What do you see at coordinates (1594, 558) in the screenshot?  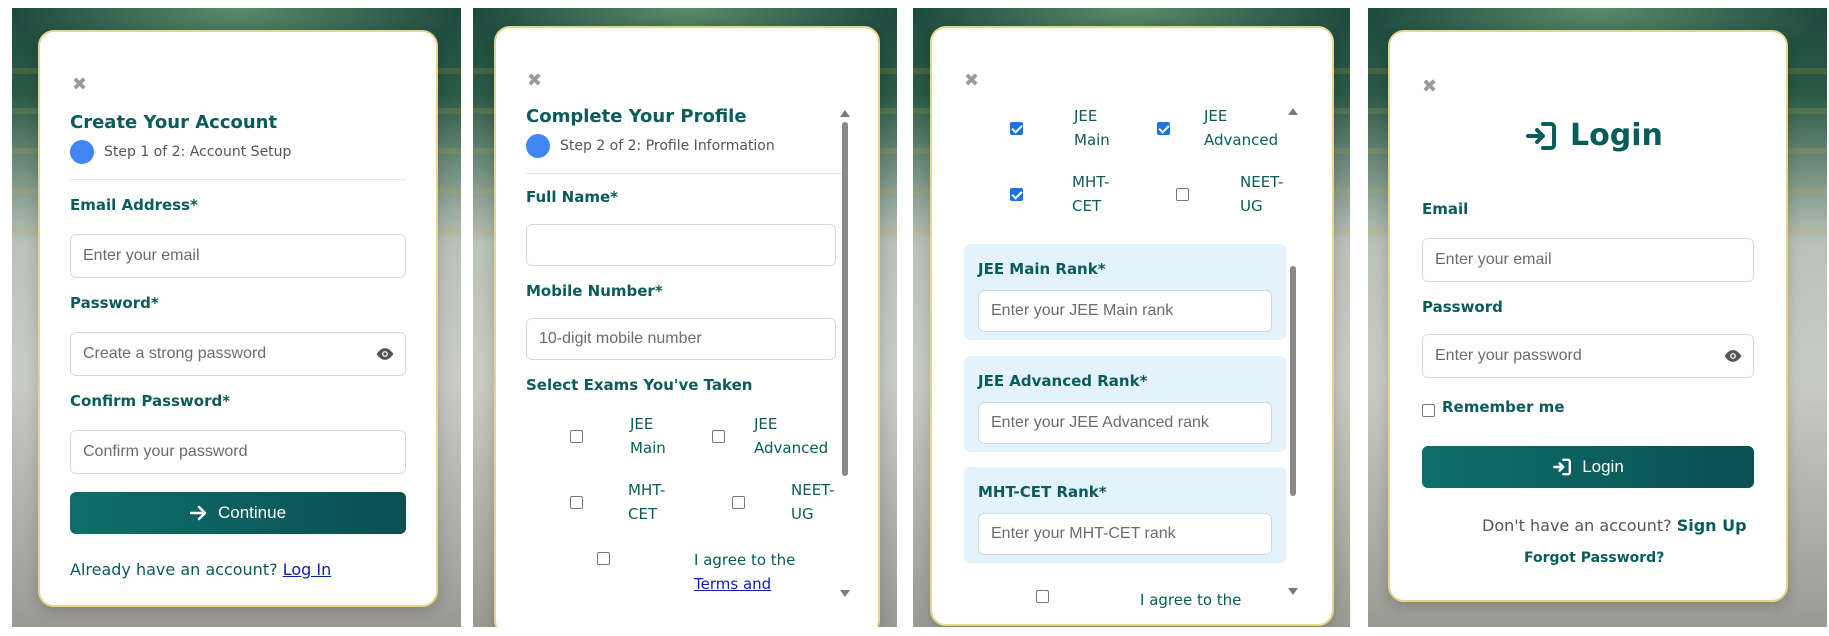 I see `forgot-password-link: Forgot Password?` at bounding box center [1594, 558].